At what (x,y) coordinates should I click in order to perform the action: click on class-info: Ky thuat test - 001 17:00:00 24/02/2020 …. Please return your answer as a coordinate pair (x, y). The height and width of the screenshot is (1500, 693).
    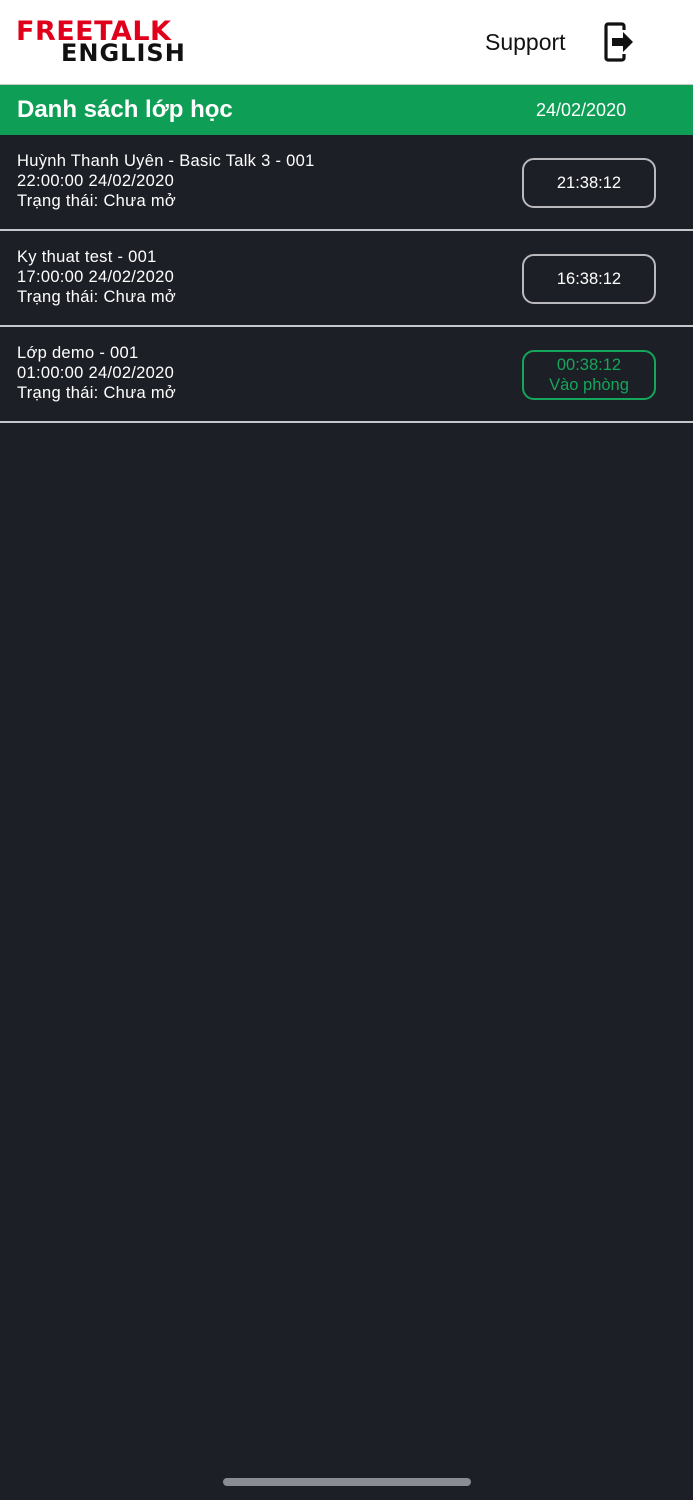
    Looking at the image, I should click on (96, 277).